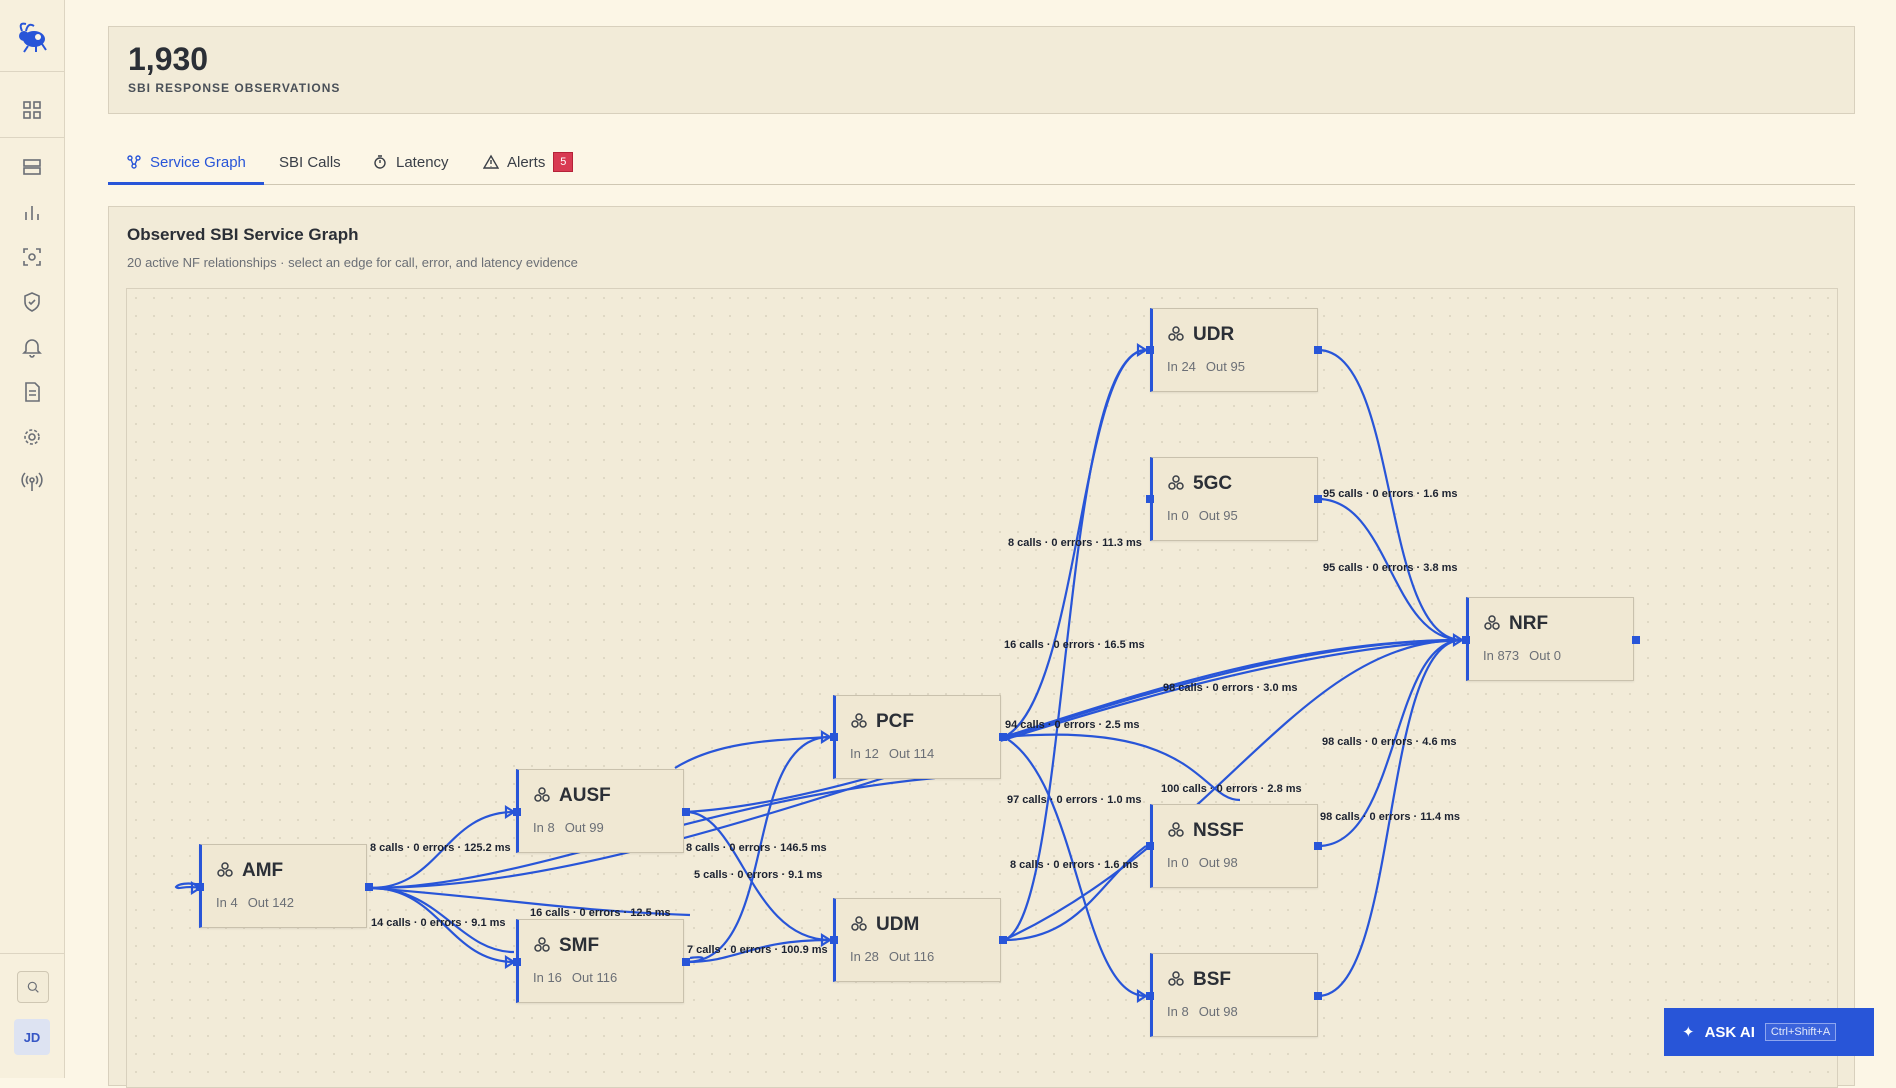 Image resolution: width=1896 pixels, height=1088 pixels. I want to click on tab-service-graph: Service Graph, so click(186, 162).